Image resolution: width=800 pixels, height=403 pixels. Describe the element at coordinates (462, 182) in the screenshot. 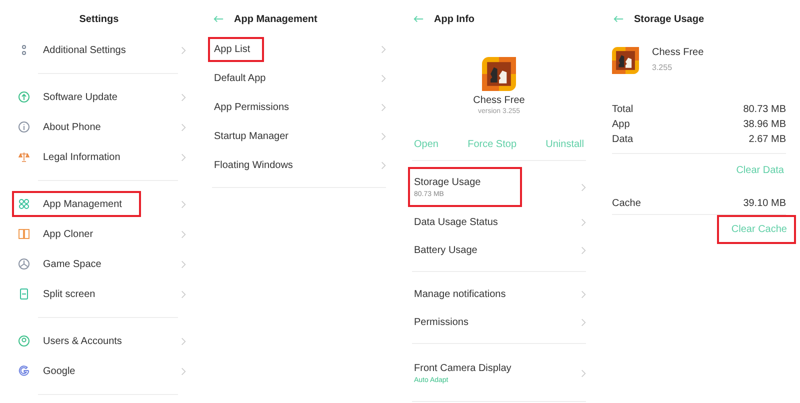

I see `menu-item-label: Storage Usage` at that location.